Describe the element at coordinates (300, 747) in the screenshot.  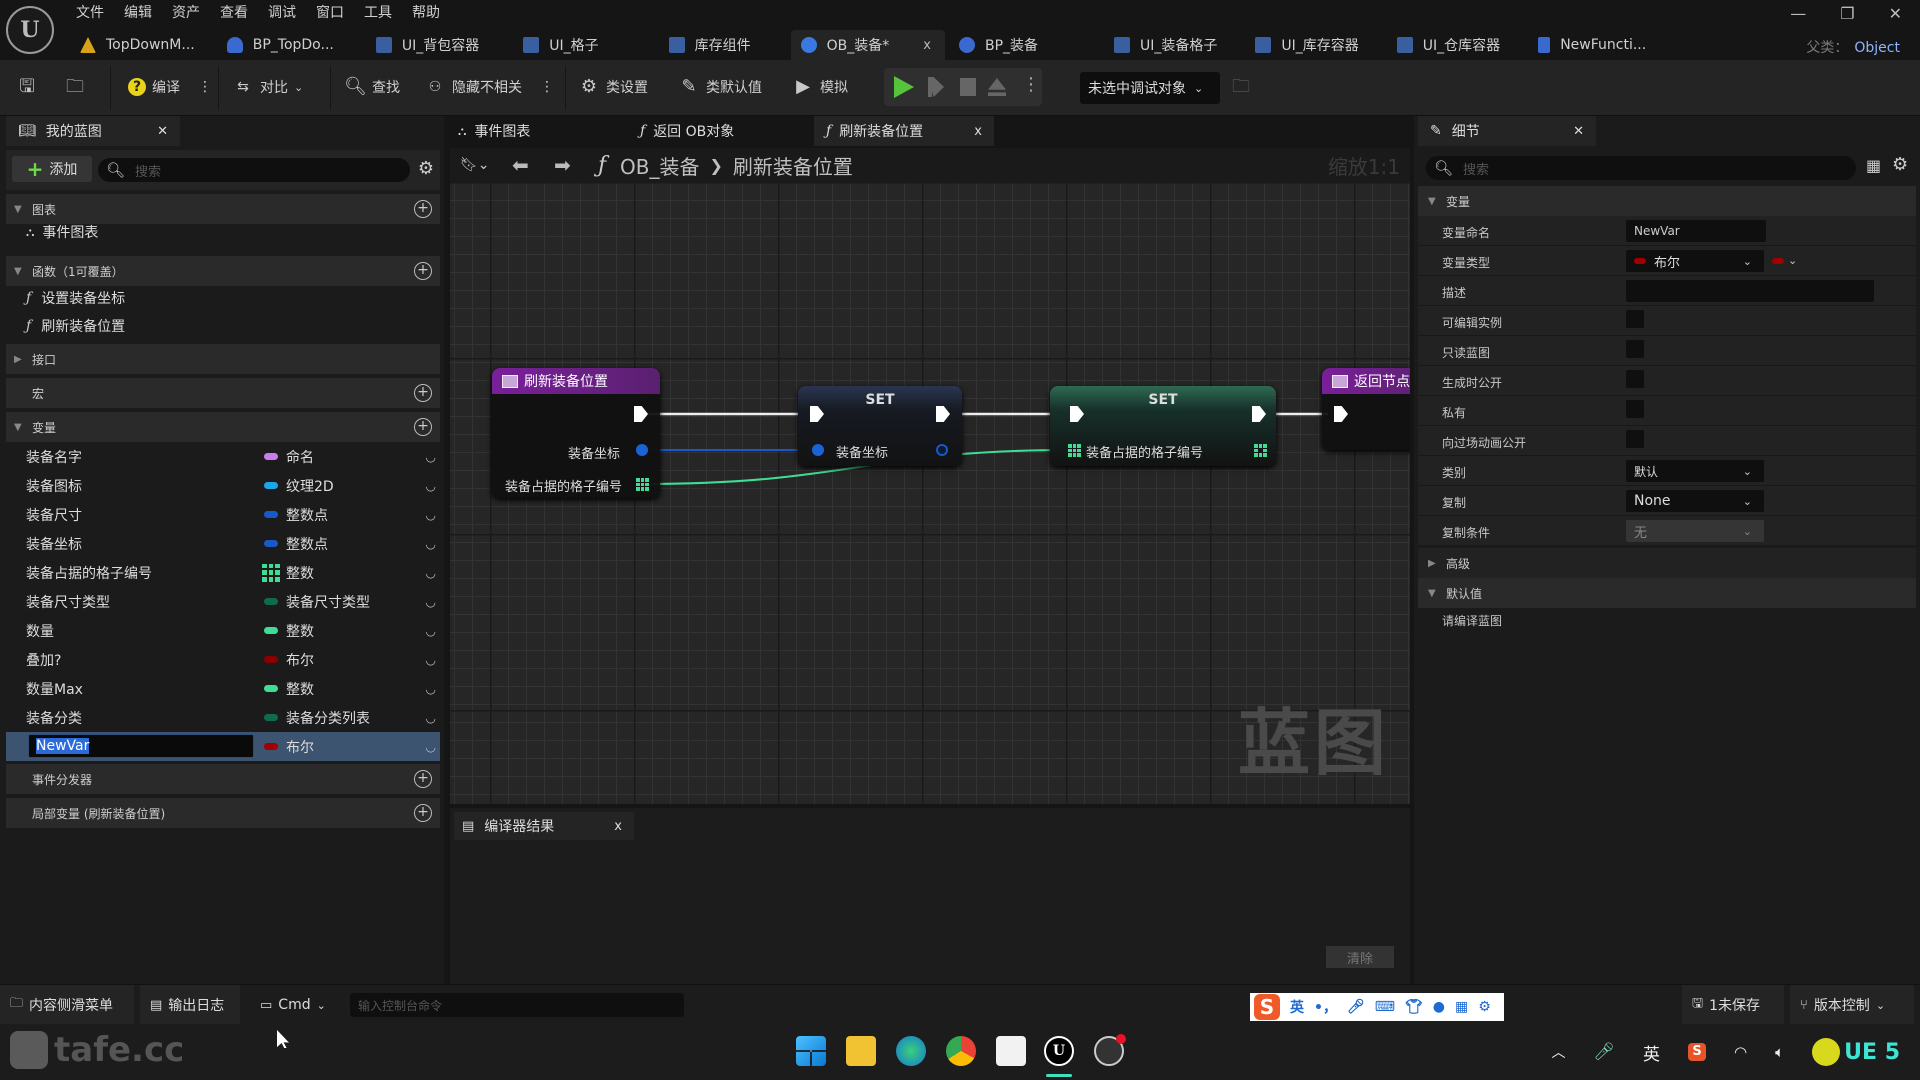
I see `variable-type: 布尔` at that location.